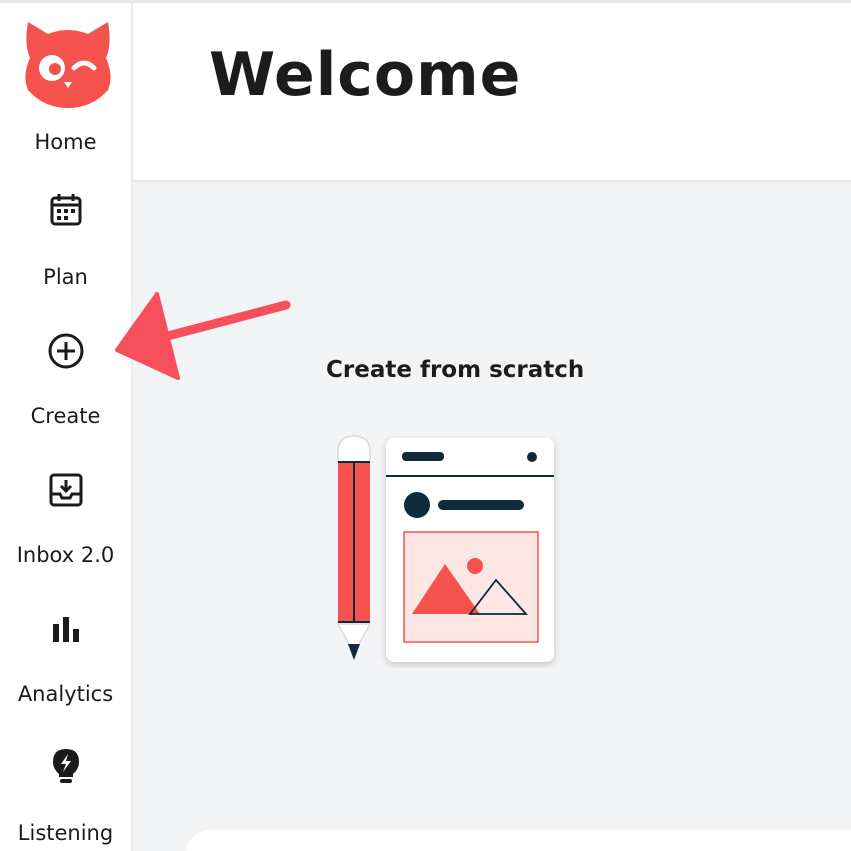  Describe the element at coordinates (66, 210) in the screenshot. I see `calendar-icon` at that location.